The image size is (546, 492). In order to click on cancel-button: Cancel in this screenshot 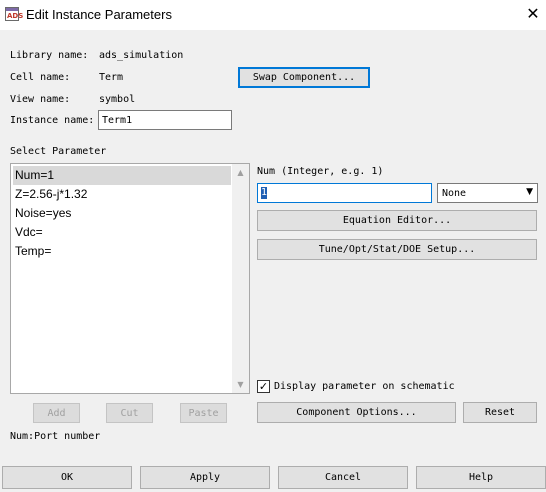, I will do `click(343, 477)`.